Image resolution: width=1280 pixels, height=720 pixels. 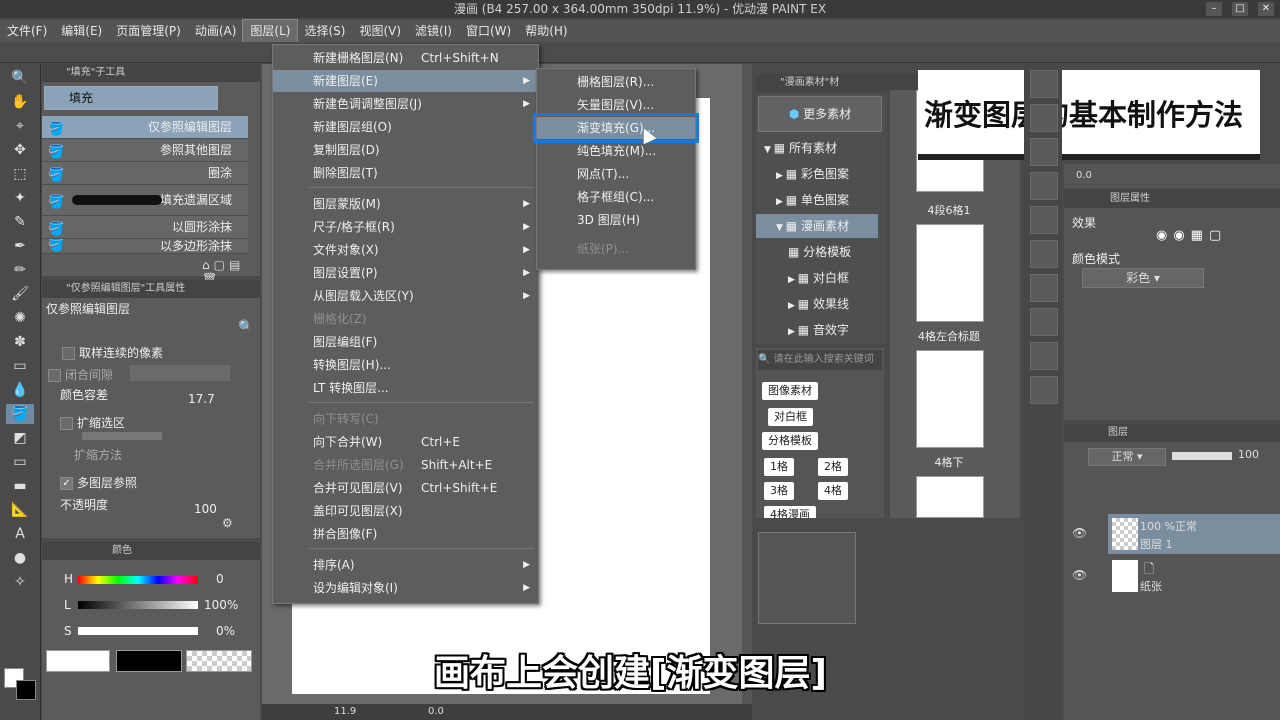 I want to click on subtool-item: 🪣 填充遗漏区域, so click(x=145, y=200).